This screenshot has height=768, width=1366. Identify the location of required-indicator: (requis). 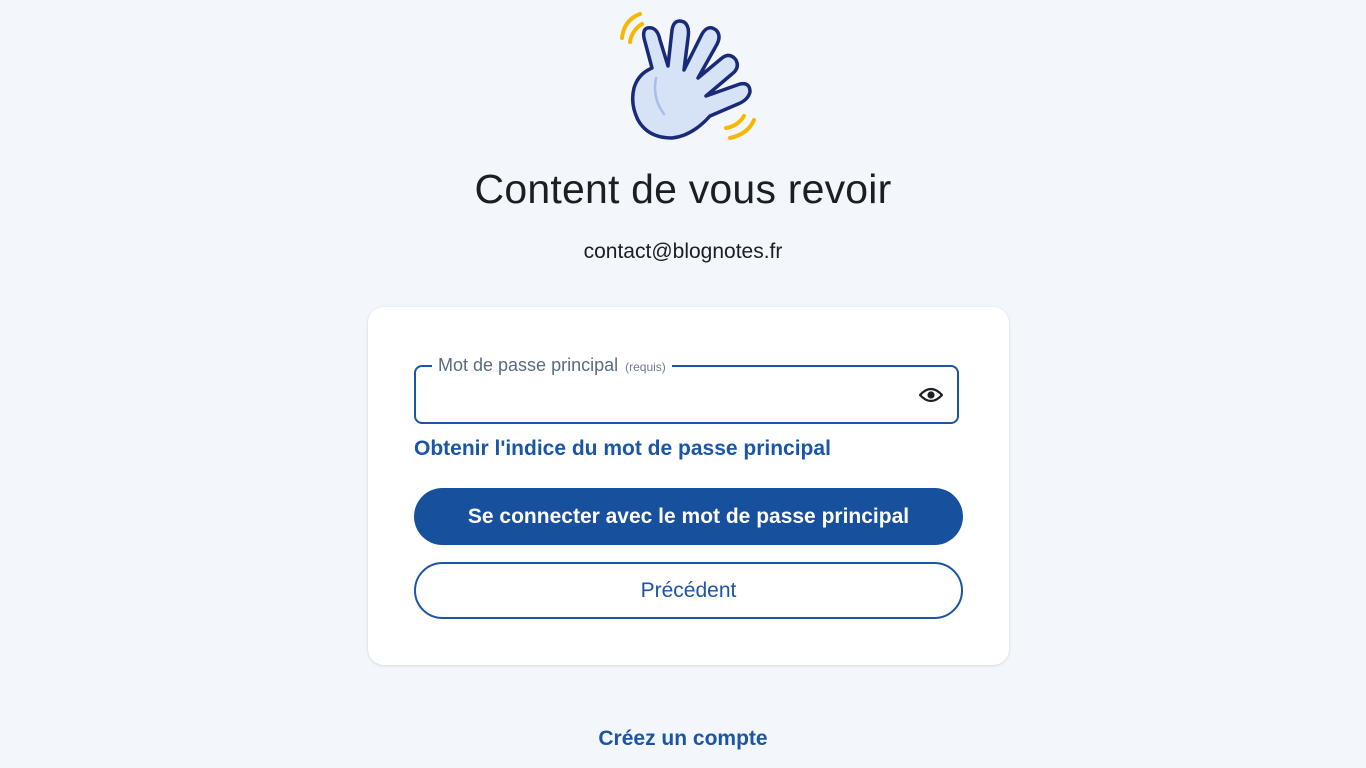
(645, 367).